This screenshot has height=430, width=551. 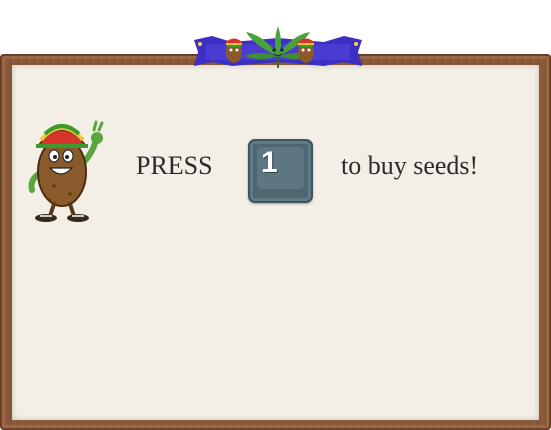 What do you see at coordinates (280, 171) in the screenshot?
I see `key-1-button: 1` at bounding box center [280, 171].